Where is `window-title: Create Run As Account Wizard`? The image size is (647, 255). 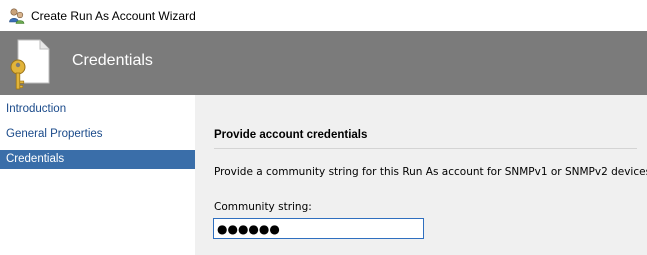 window-title: Create Run As Account Wizard is located at coordinates (113, 16).